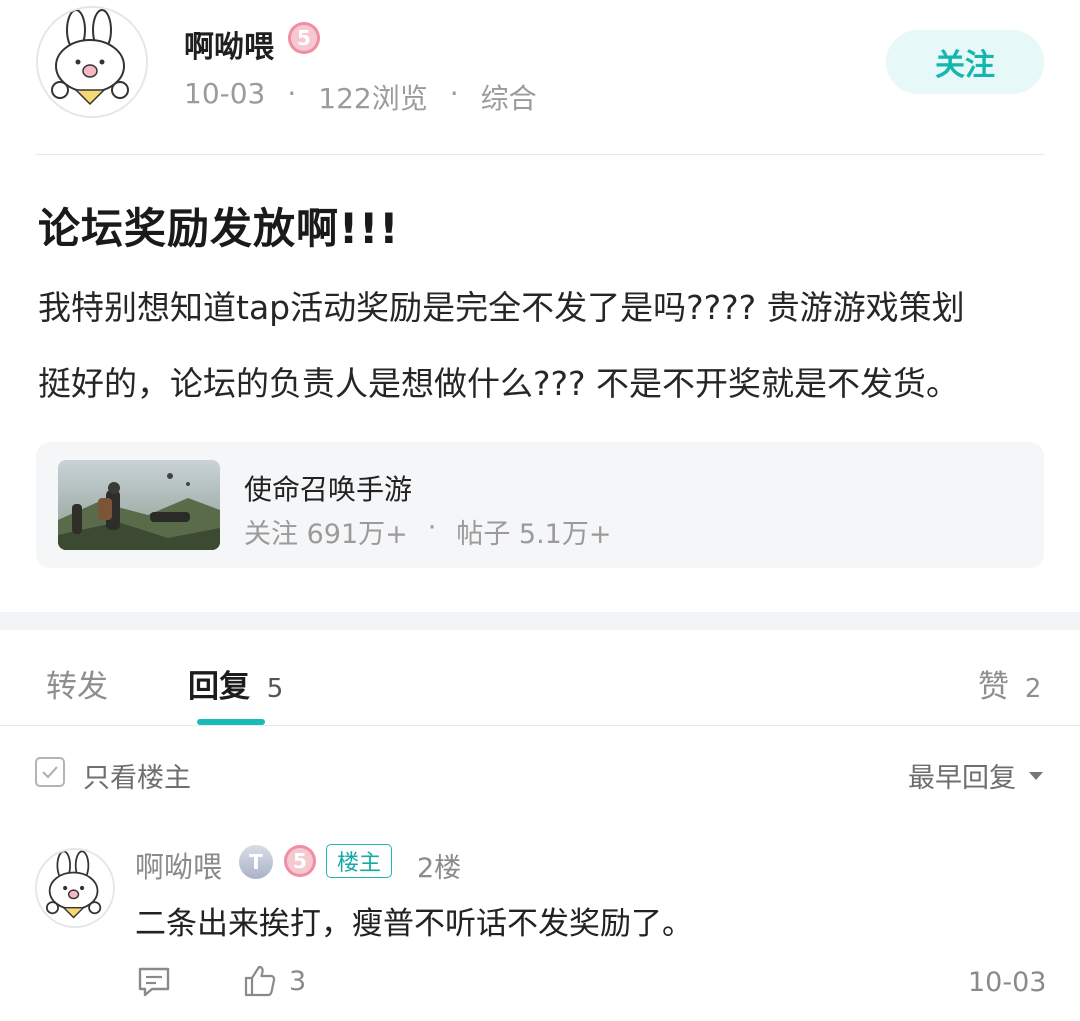 The width and height of the screenshot is (1080, 1021). I want to click on tab-like: 赞 2, so click(1009, 683).